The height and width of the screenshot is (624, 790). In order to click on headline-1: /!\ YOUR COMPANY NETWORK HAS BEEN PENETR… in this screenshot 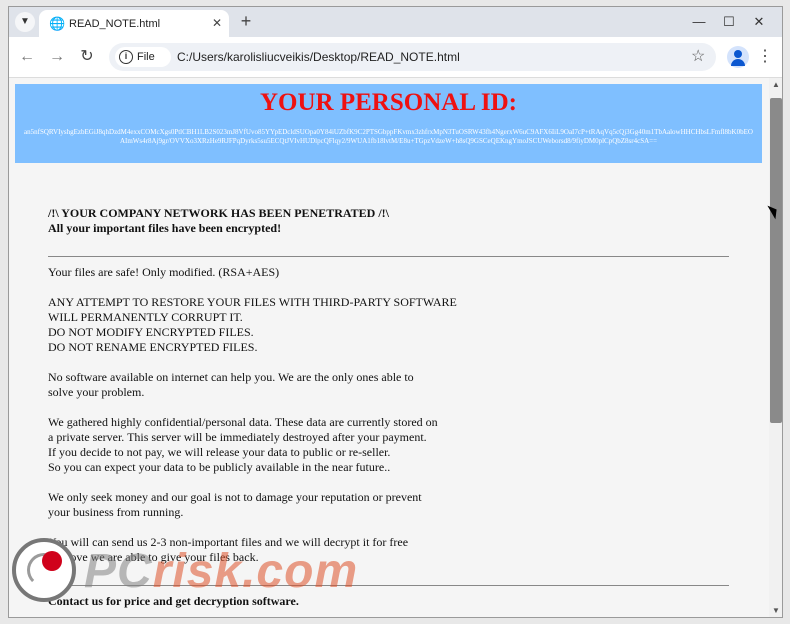, I will do `click(219, 213)`.